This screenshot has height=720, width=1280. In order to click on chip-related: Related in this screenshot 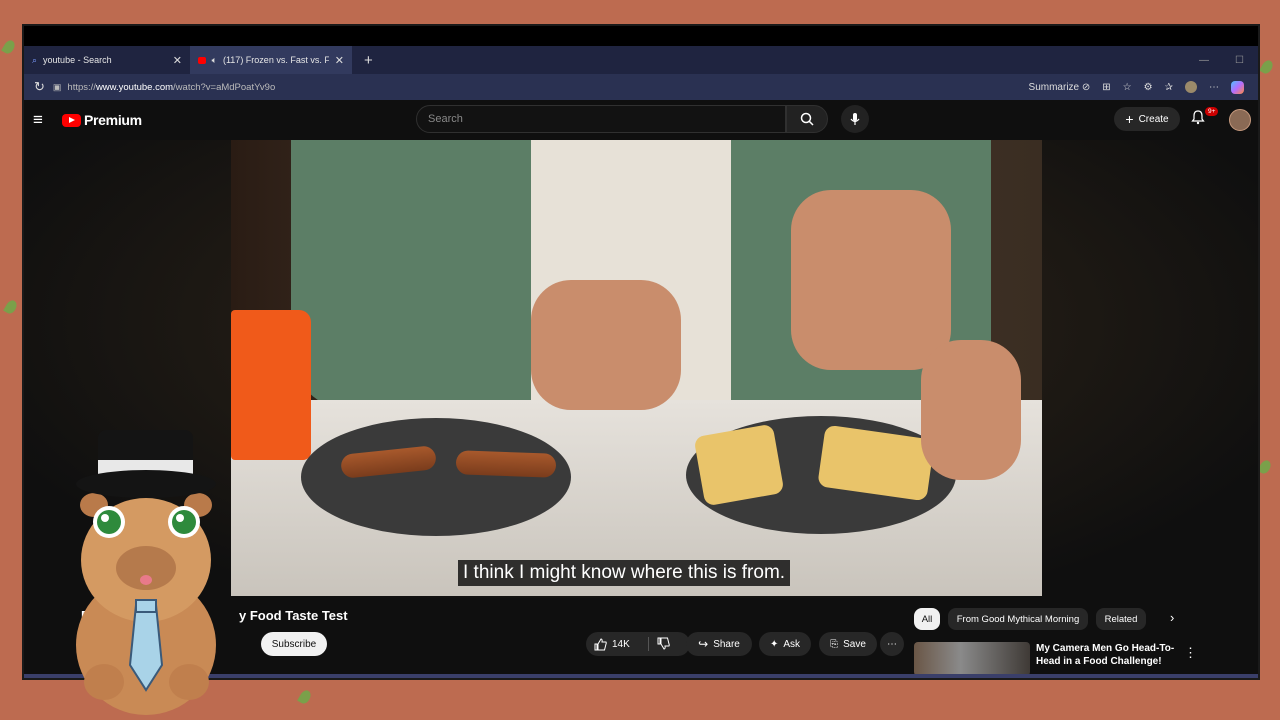, I will do `click(1121, 619)`.